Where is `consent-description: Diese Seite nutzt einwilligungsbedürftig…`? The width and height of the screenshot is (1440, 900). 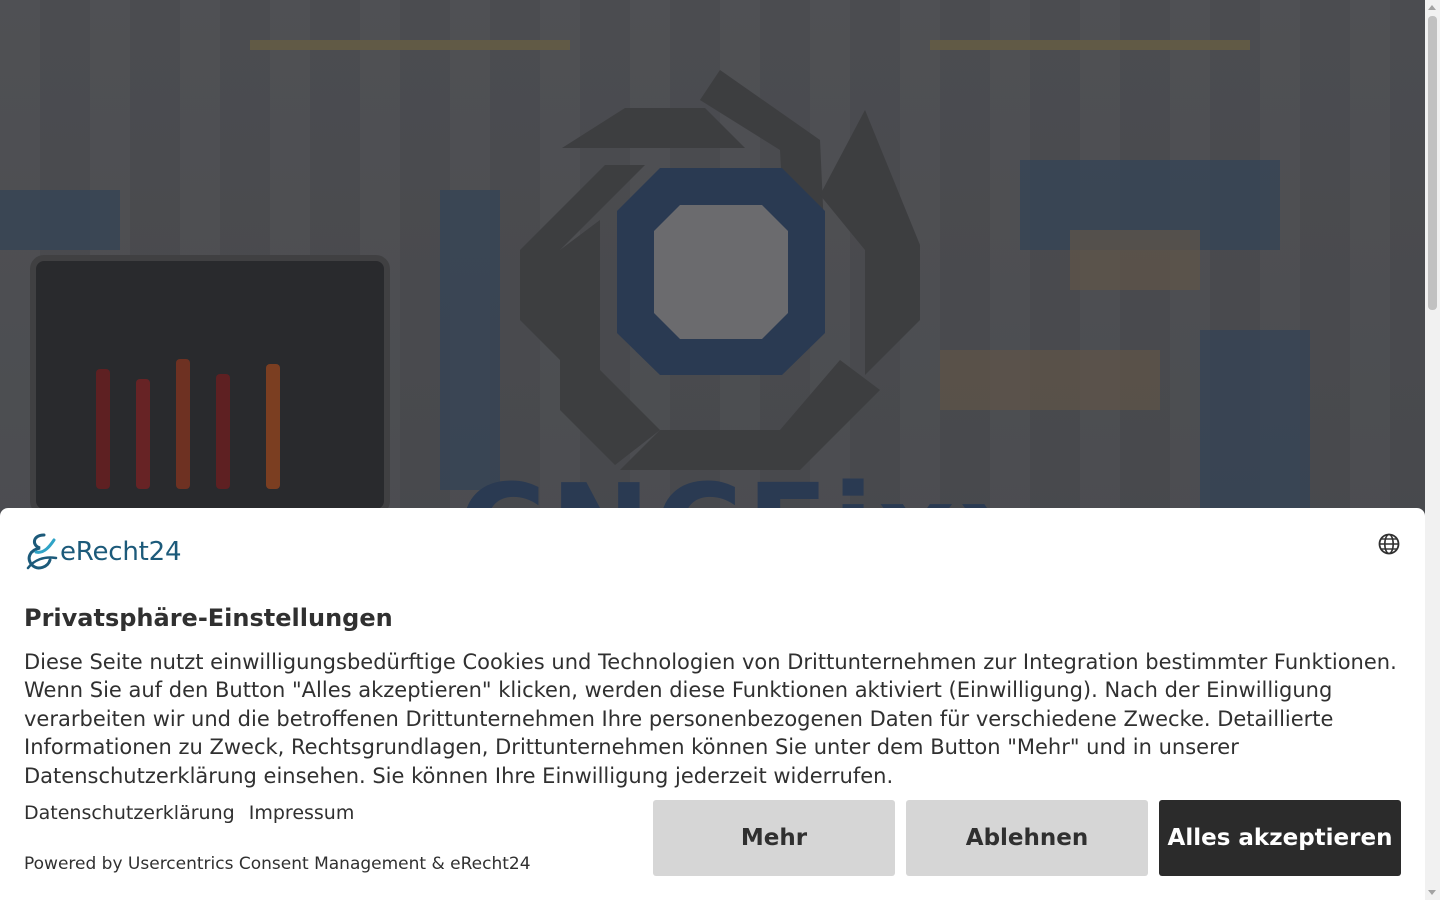 consent-description: Diese Seite nutzt einwilligungsbedürftig… is located at coordinates (710, 719).